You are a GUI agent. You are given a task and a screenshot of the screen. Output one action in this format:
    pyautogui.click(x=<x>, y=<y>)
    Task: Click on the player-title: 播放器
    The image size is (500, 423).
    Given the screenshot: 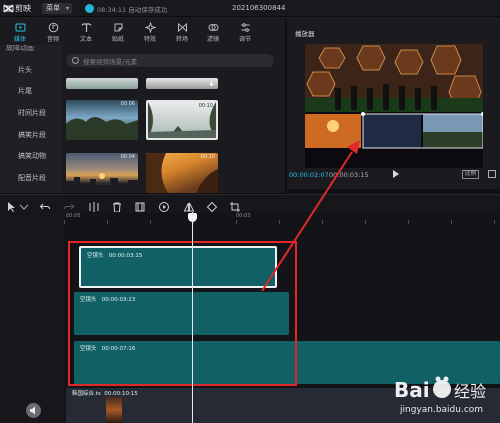 What is the action you would take?
    pyautogui.click(x=305, y=34)
    